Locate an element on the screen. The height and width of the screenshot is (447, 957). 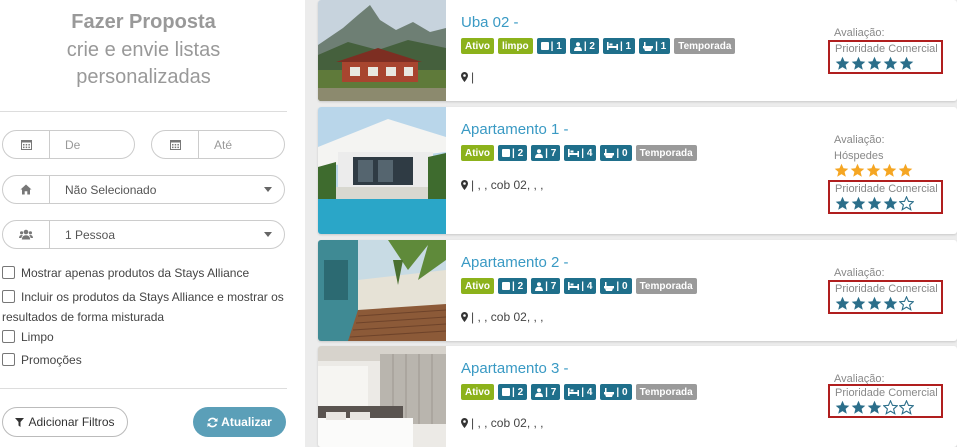
listing-title: Apartamento 2 - is located at coordinates (515, 262).